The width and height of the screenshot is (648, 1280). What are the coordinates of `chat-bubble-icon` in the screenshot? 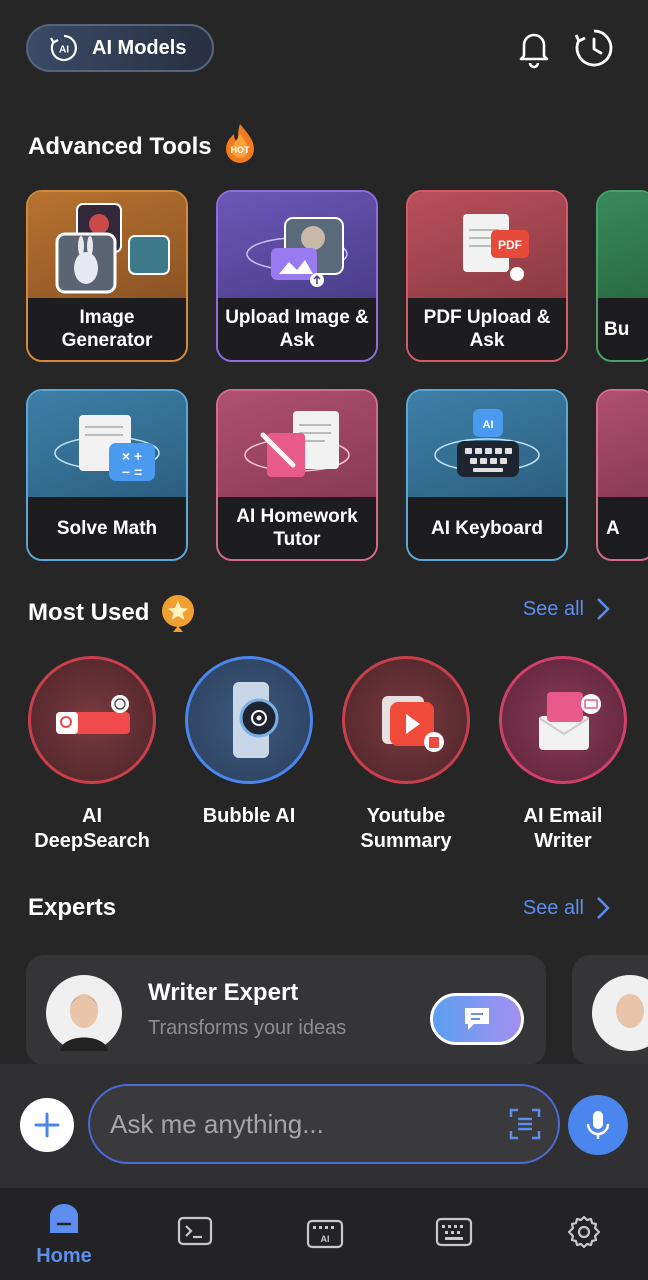 It's located at (477, 1019).